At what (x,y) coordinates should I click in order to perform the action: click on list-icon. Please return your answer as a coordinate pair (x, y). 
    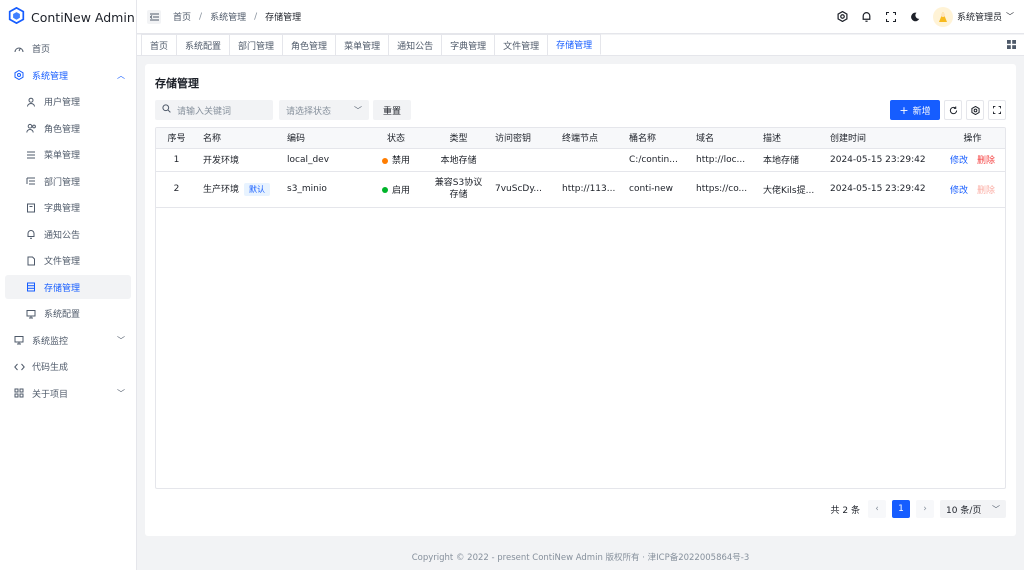
    Looking at the image, I should click on (31, 181).